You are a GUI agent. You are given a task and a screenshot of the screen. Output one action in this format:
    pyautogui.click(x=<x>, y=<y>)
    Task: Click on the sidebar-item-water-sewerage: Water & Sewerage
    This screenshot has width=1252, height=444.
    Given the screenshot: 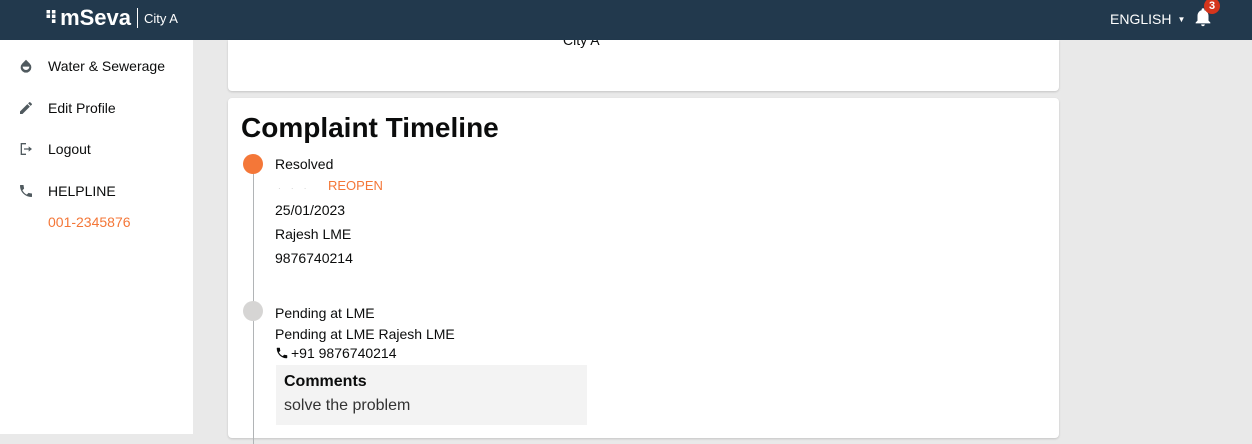 What is the action you would take?
    pyautogui.click(x=91, y=66)
    